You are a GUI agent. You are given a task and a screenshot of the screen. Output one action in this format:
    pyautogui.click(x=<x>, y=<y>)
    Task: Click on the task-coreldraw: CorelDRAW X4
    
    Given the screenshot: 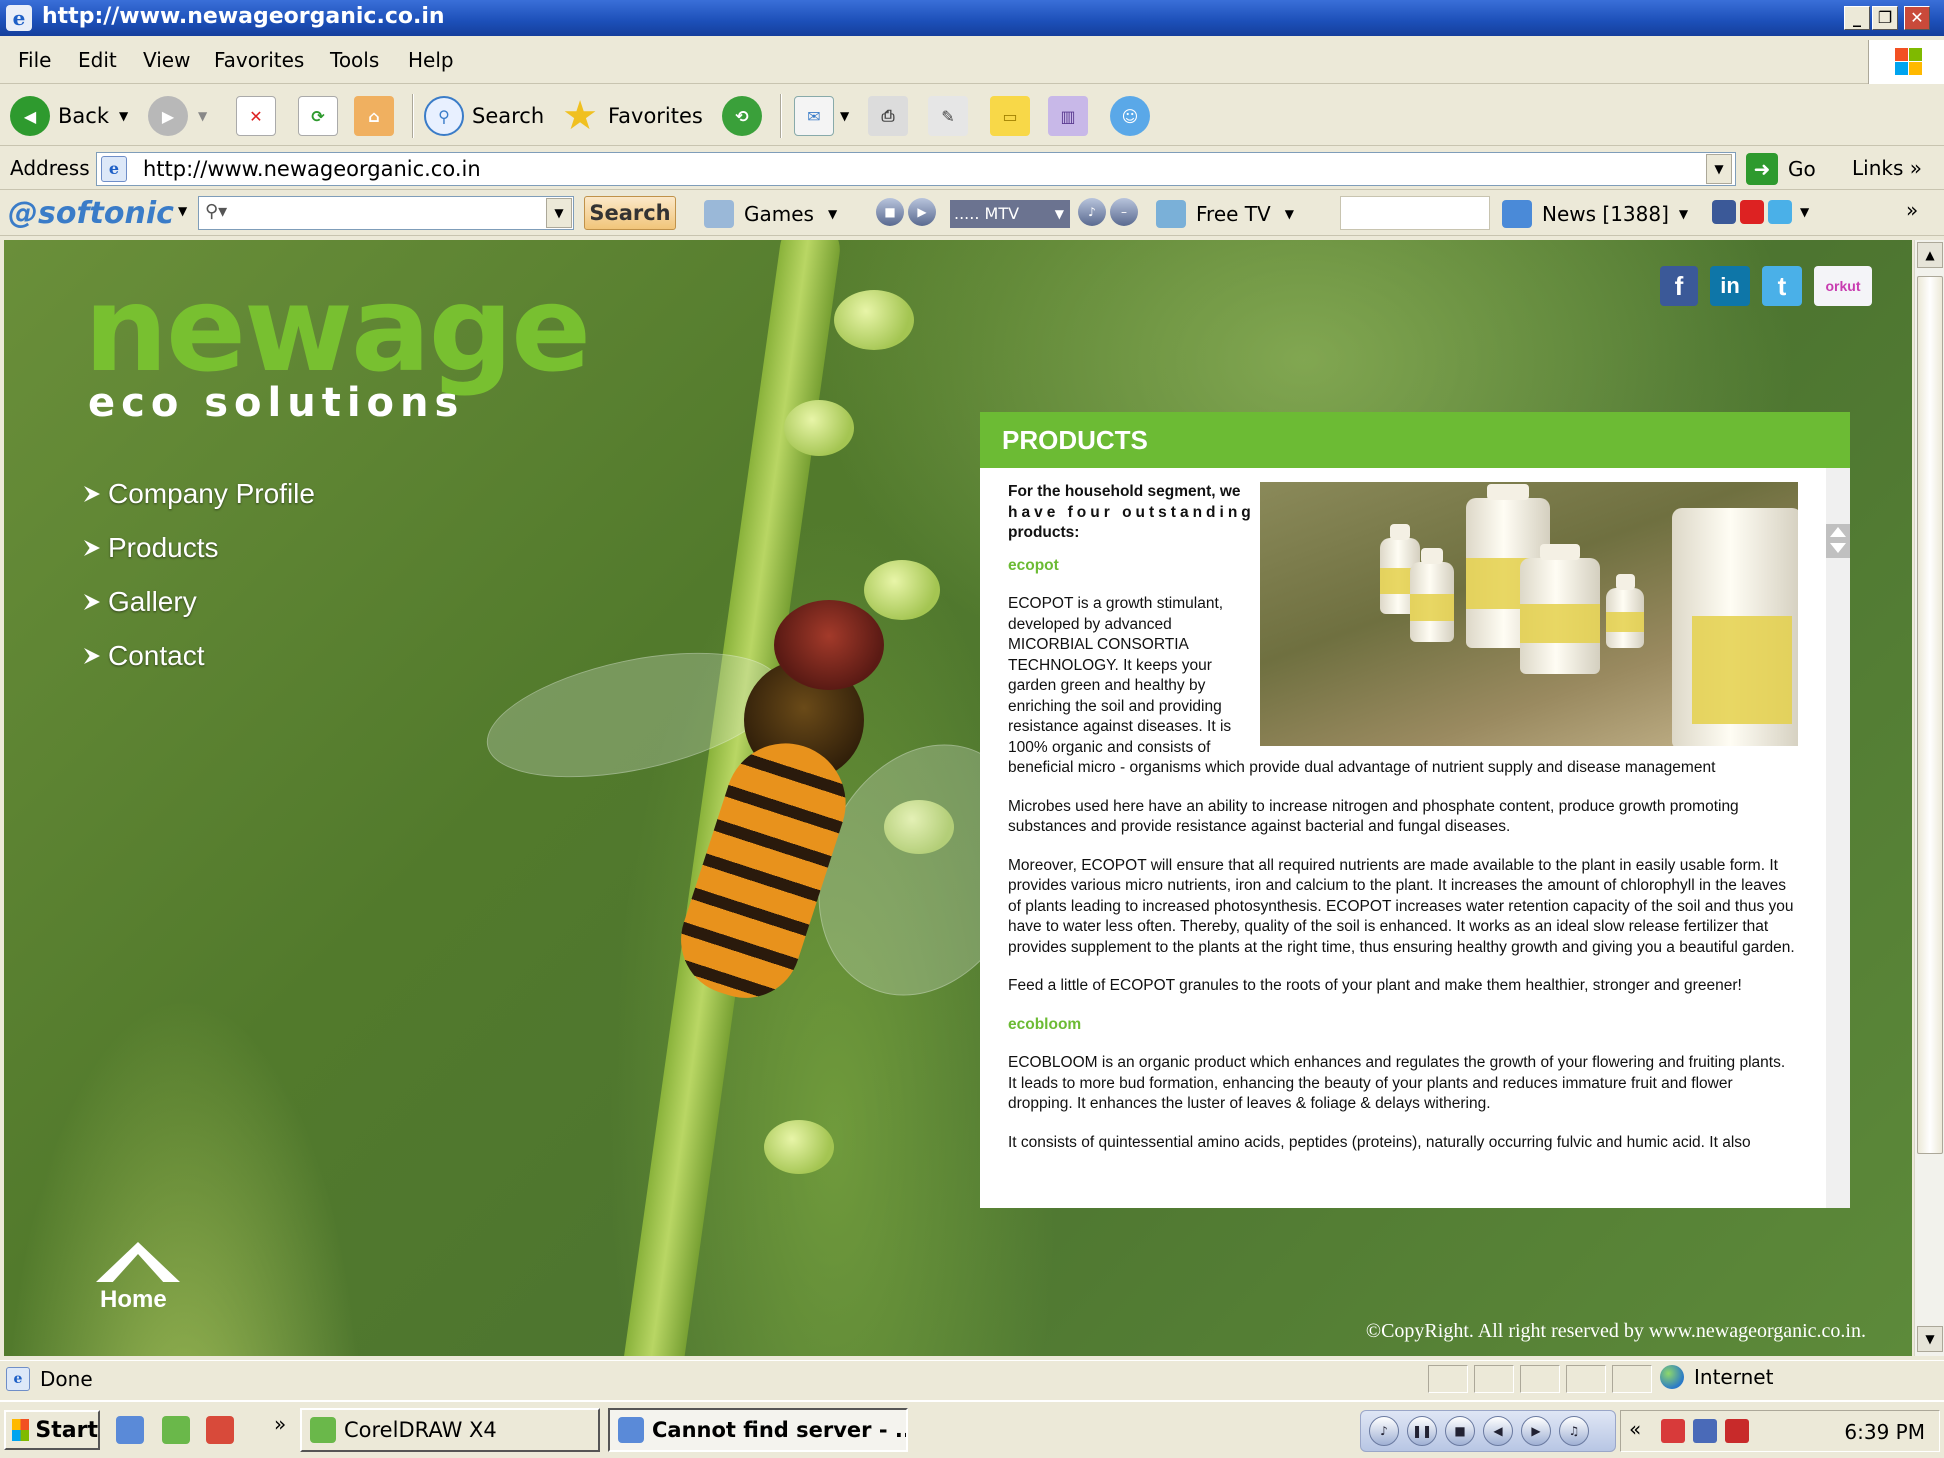 What is the action you would take?
    pyautogui.click(x=450, y=1430)
    